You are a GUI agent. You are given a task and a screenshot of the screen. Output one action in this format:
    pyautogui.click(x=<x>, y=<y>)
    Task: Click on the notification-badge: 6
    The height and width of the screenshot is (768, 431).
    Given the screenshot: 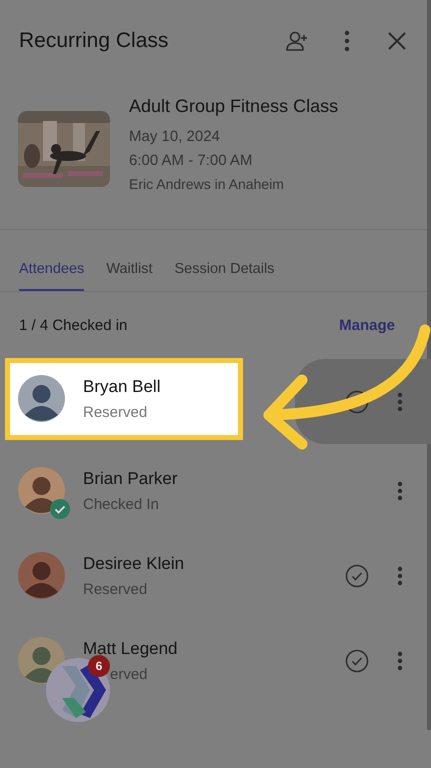 What is the action you would take?
    pyautogui.click(x=99, y=666)
    